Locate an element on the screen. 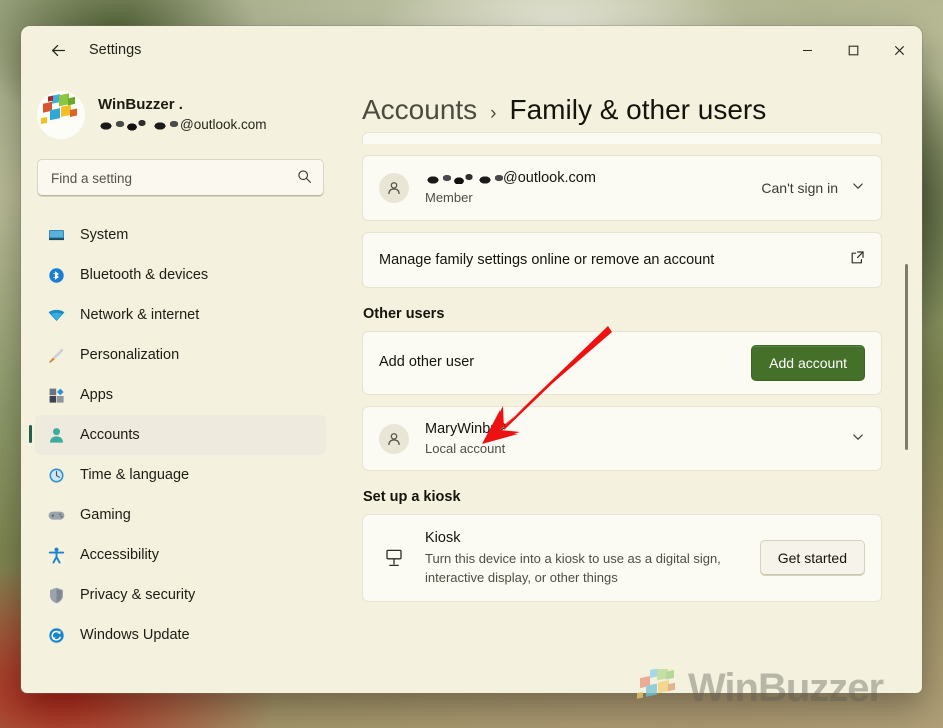  sidebar-item-label: Accessibility is located at coordinates (119, 555).